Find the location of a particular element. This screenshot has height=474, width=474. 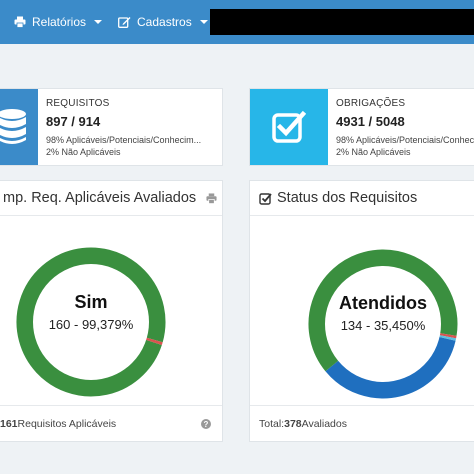

nav-cadastros-label: Cadastros is located at coordinates (164, 22).